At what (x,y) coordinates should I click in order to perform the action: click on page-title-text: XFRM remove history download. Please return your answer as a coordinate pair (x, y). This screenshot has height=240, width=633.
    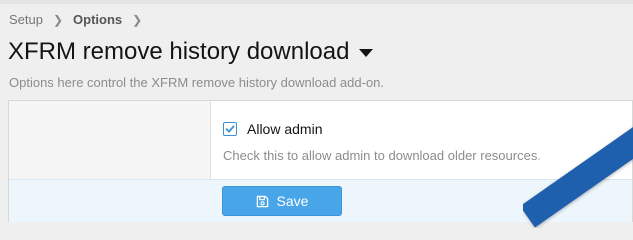
    Looking at the image, I should click on (179, 51).